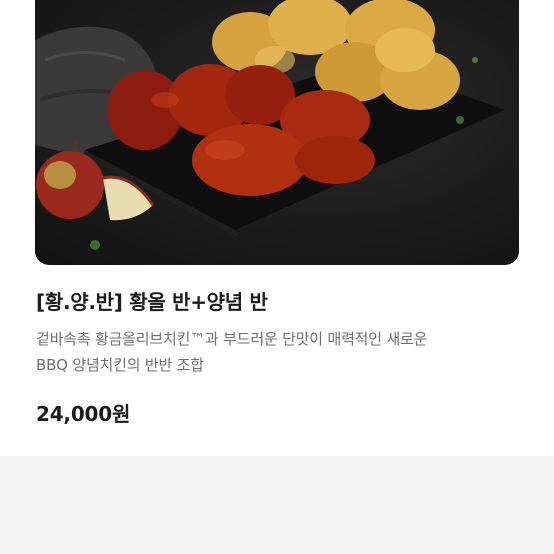  Describe the element at coordinates (152, 300) in the screenshot. I see `product-title: [황.양.반] 황올 반+양념 반` at that location.